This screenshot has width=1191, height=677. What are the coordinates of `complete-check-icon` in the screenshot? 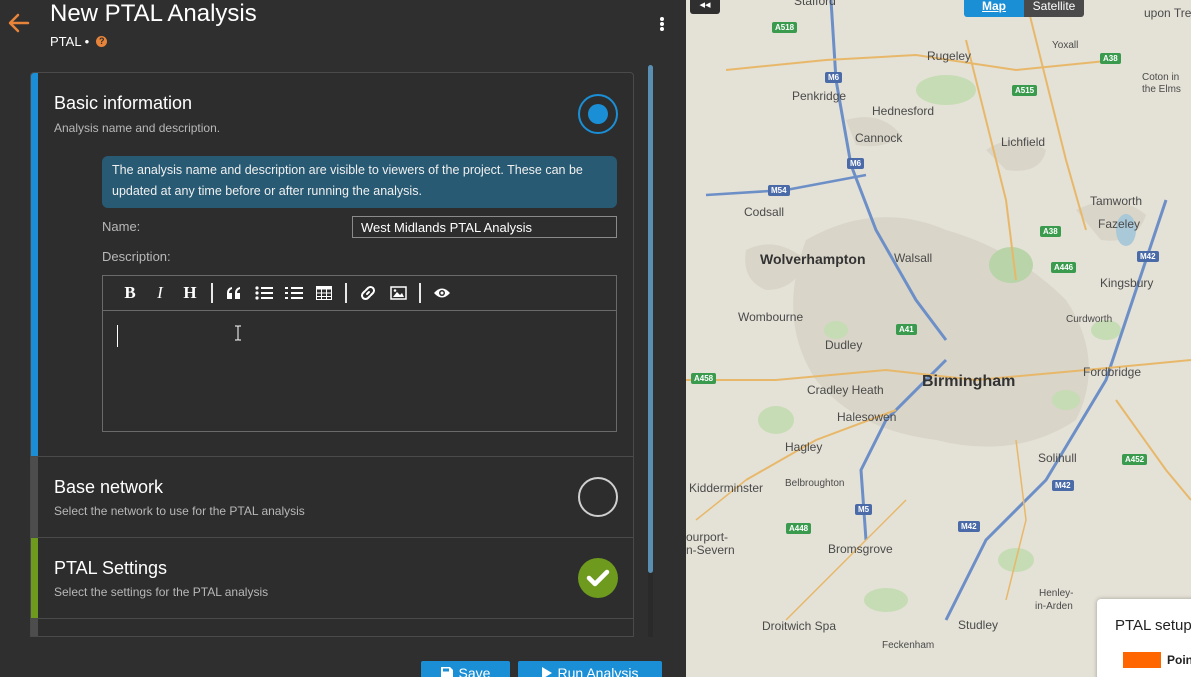 It's located at (598, 578).